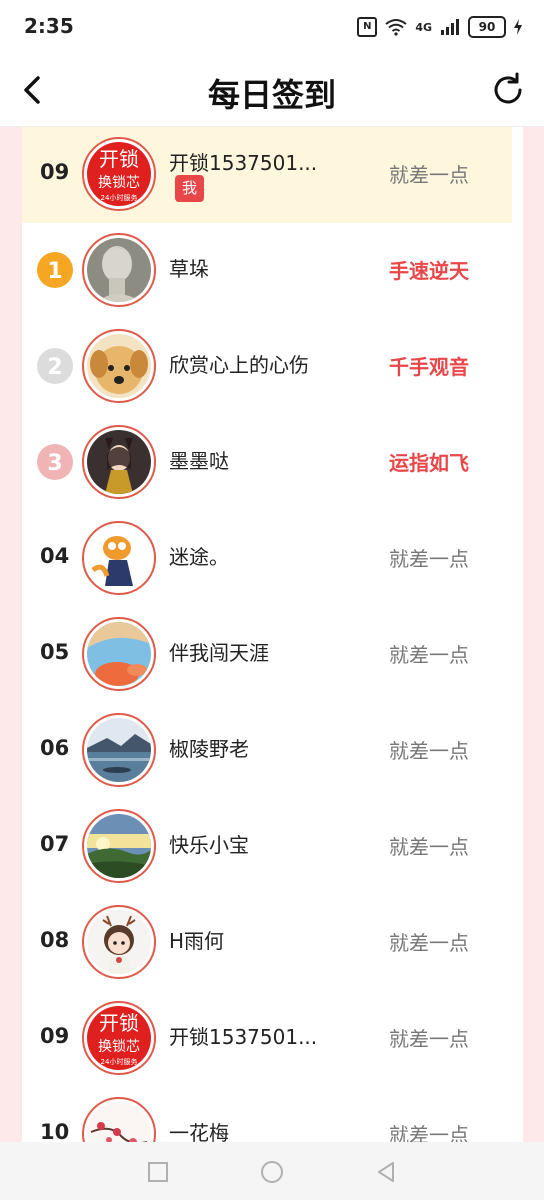  I want to click on sunrise-mountain-avatar-image, so click(119, 846).